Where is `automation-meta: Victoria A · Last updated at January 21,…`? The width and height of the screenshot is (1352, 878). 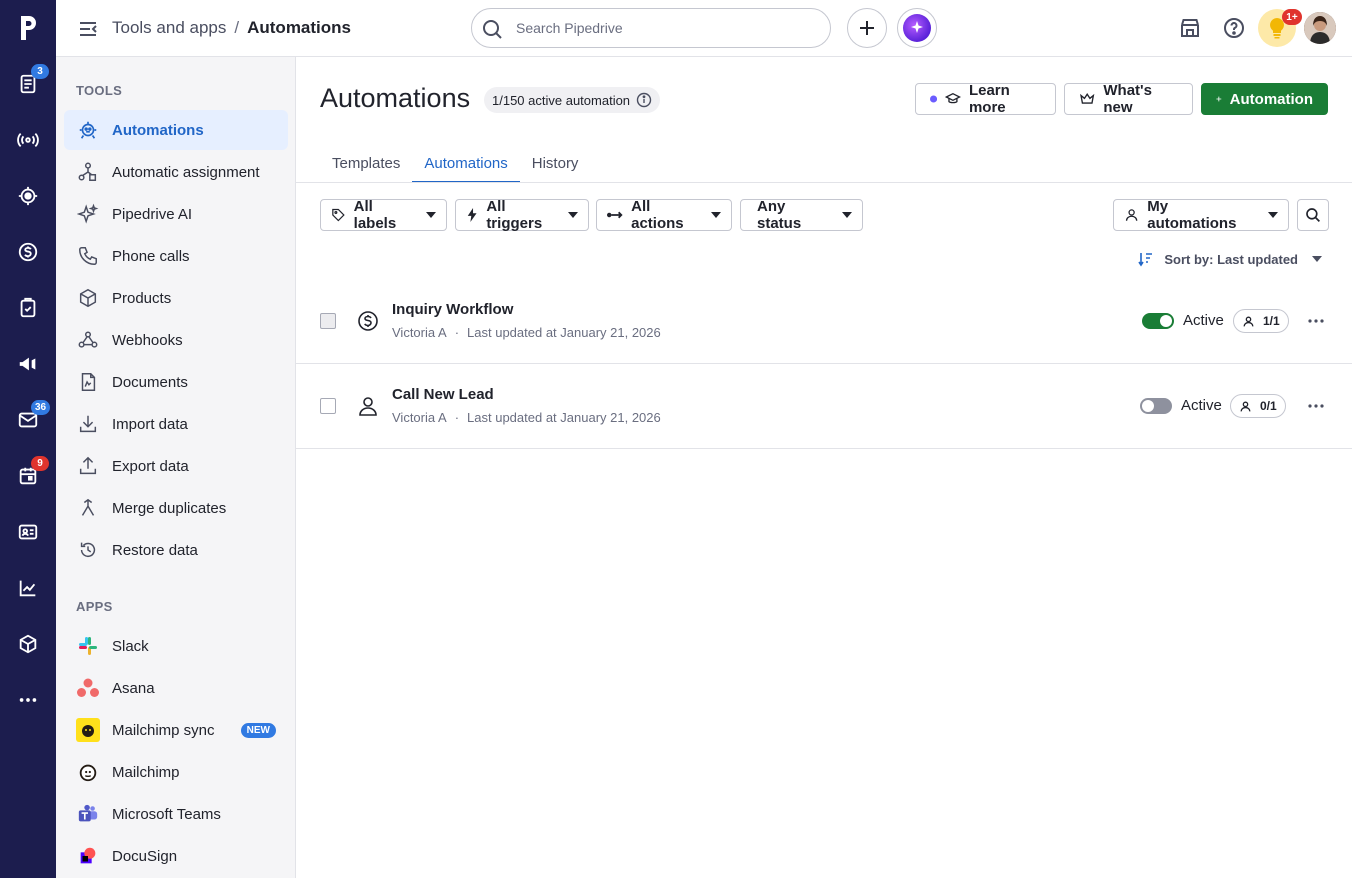 automation-meta: Victoria A · Last updated at January 21,… is located at coordinates (526, 332).